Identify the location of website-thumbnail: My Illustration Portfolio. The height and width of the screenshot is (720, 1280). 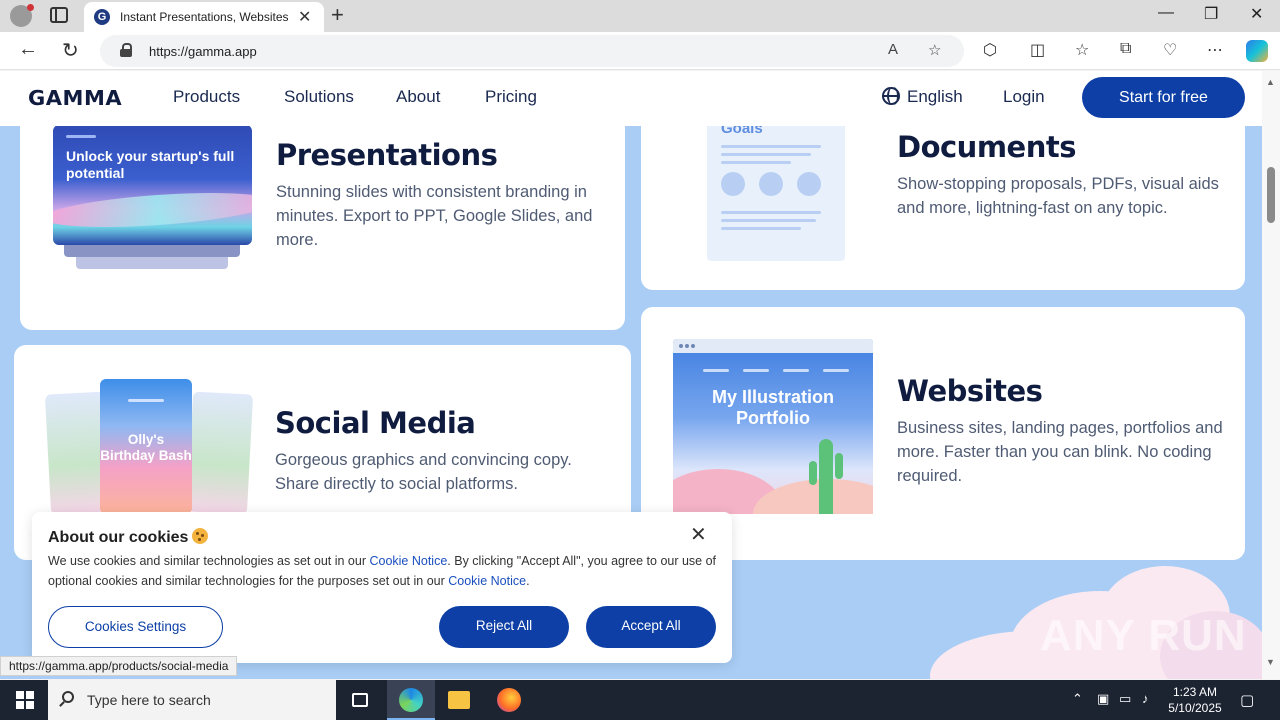
(773, 426).